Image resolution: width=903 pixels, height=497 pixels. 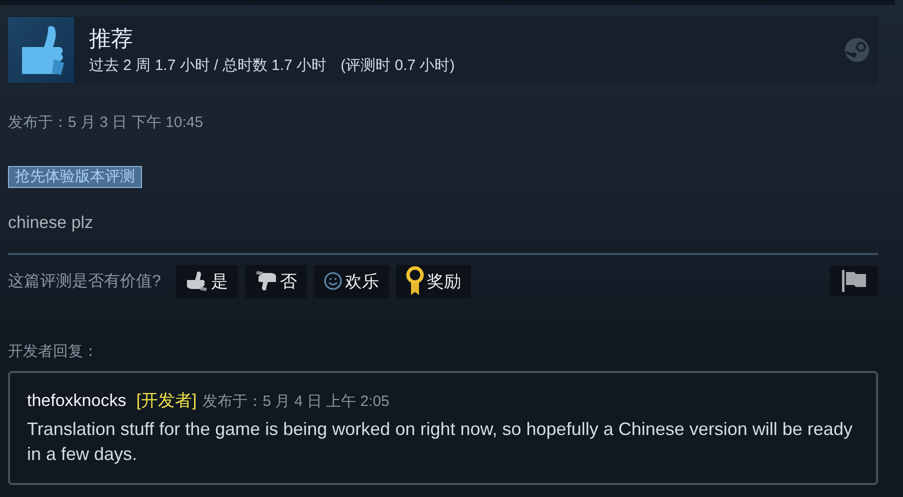 I want to click on reply-text: Translation stuff for the game is being worked on right now, so hopefully a Chinese version will be ready in a few days., so click(x=440, y=442).